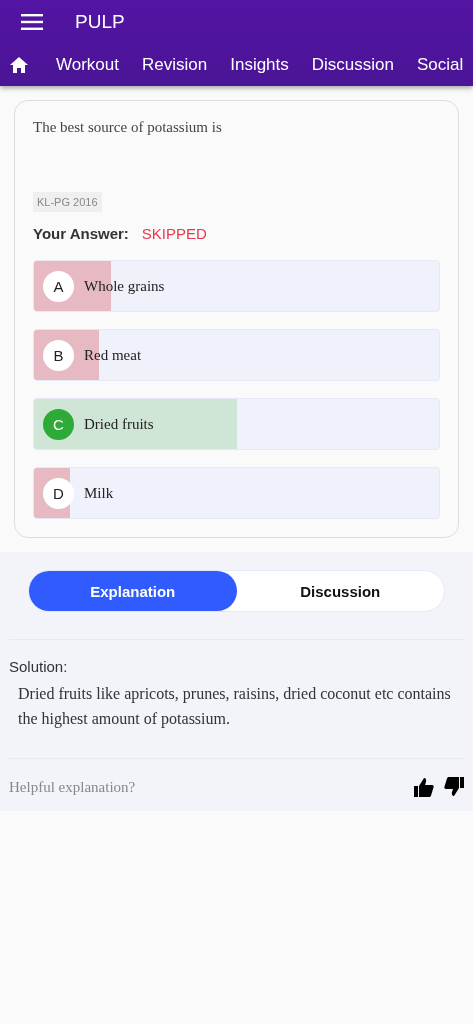 The width and height of the screenshot is (473, 1024). I want to click on segment-tab: Explanation, so click(133, 591).